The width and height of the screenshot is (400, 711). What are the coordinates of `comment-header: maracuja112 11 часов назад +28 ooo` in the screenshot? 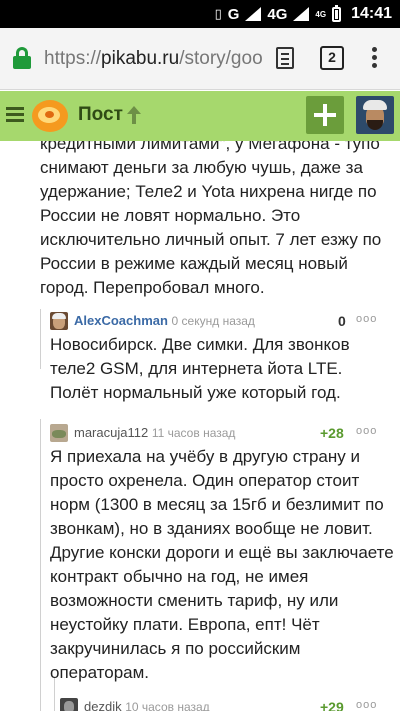 It's located at (220, 434).